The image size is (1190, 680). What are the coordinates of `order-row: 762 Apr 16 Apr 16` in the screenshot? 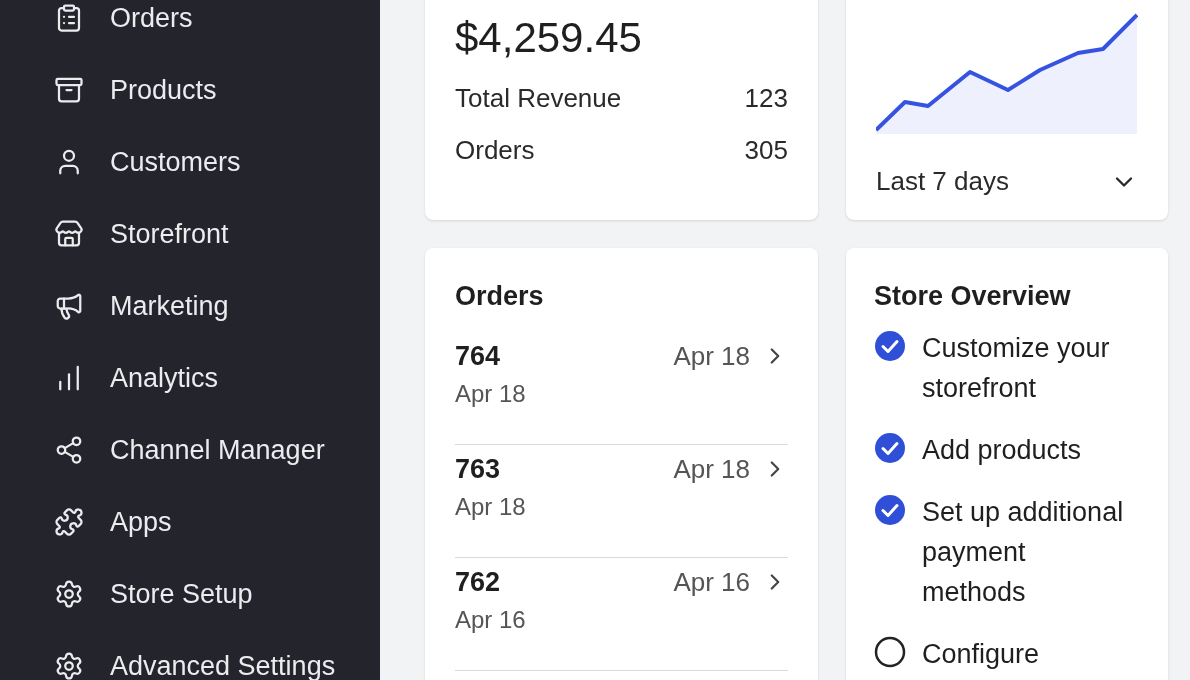 It's located at (621, 614).